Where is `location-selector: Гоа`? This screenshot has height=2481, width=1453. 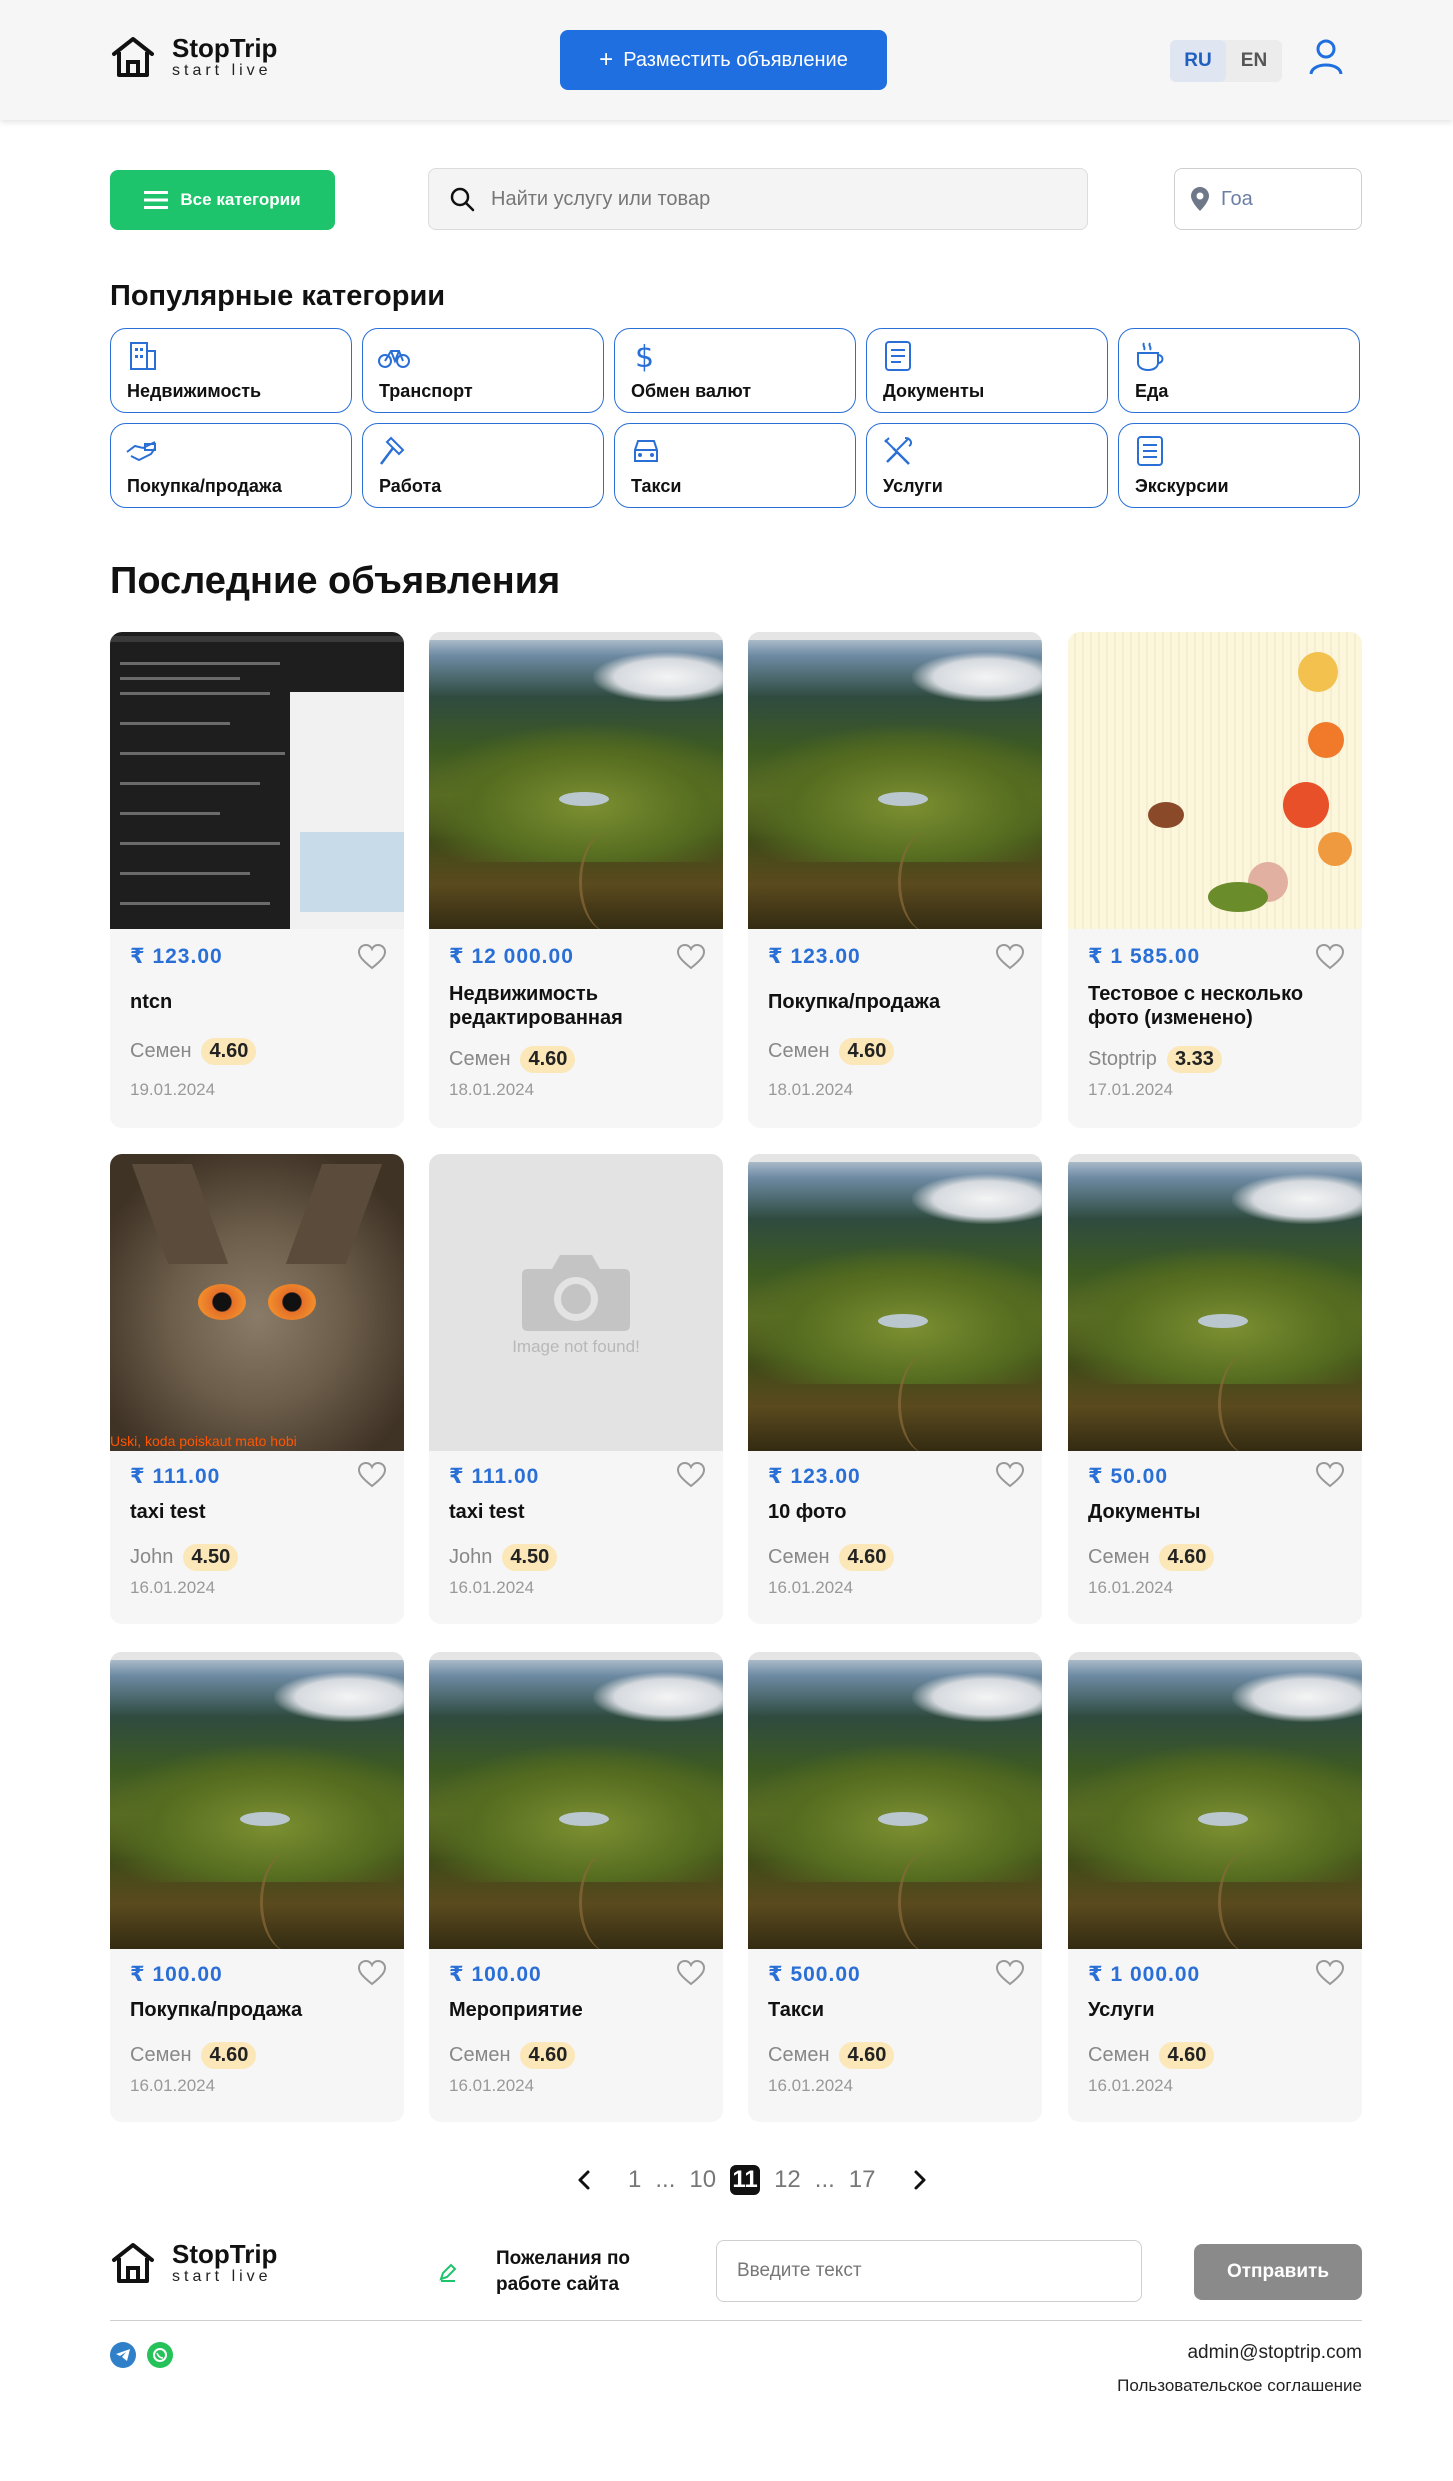 location-selector: Гоа is located at coordinates (1268, 199).